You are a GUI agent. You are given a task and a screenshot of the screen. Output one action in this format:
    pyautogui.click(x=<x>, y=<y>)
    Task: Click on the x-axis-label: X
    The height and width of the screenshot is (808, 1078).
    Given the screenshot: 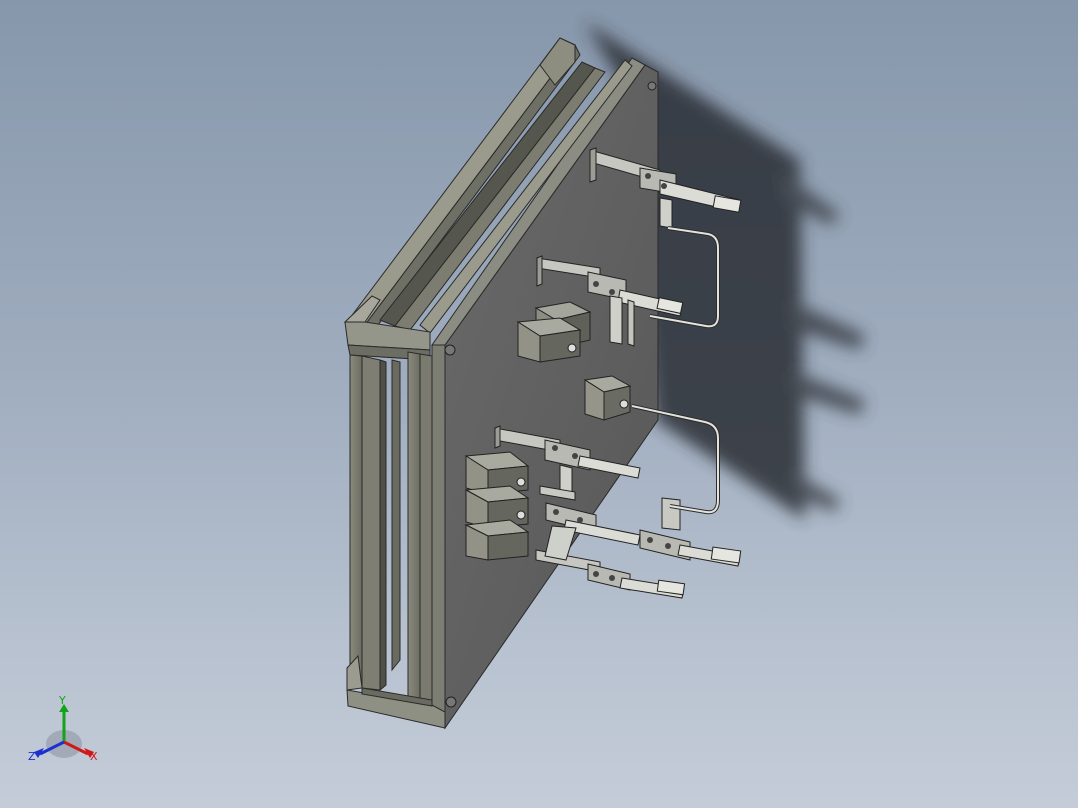 What is the action you would take?
    pyautogui.click(x=94, y=756)
    